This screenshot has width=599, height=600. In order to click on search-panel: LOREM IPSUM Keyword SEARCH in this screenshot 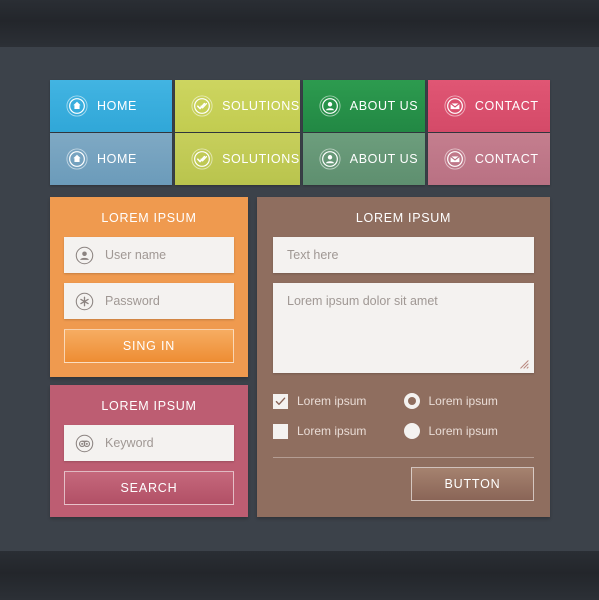, I will do `click(149, 451)`.